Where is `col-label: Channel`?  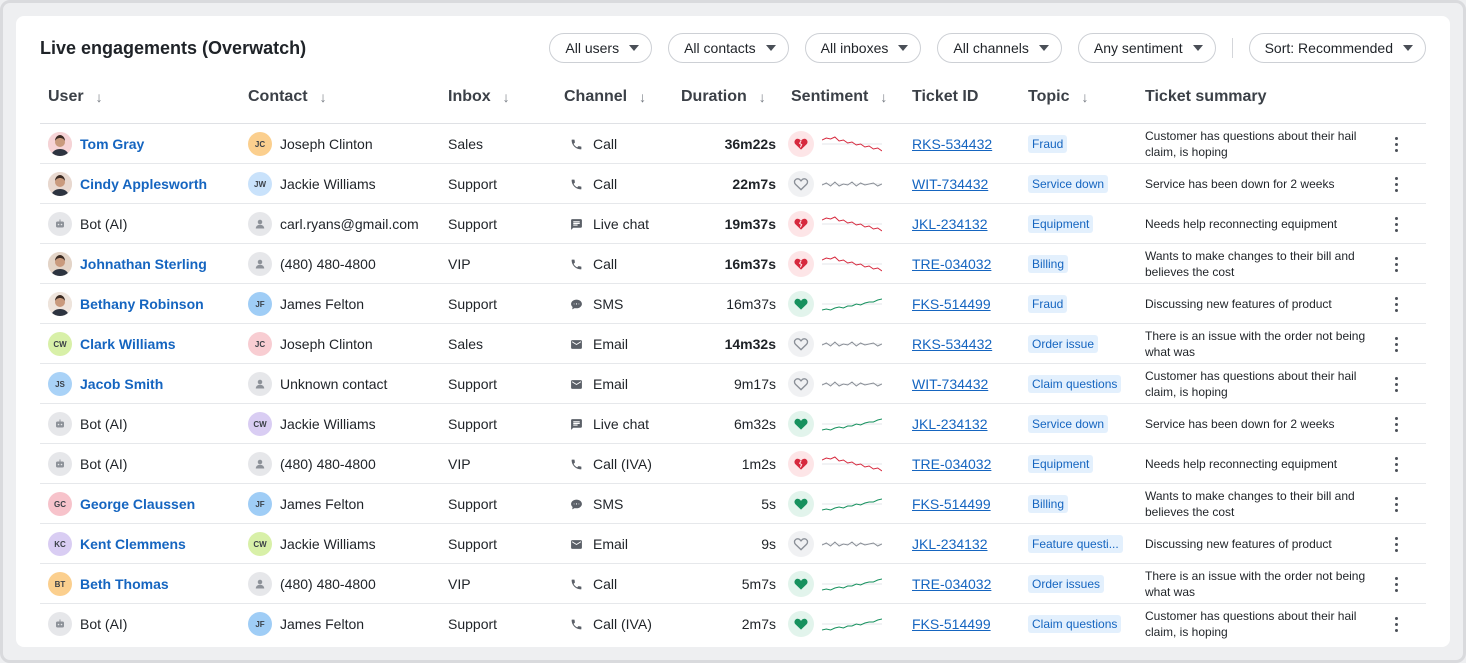 col-label: Channel is located at coordinates (596, 96).